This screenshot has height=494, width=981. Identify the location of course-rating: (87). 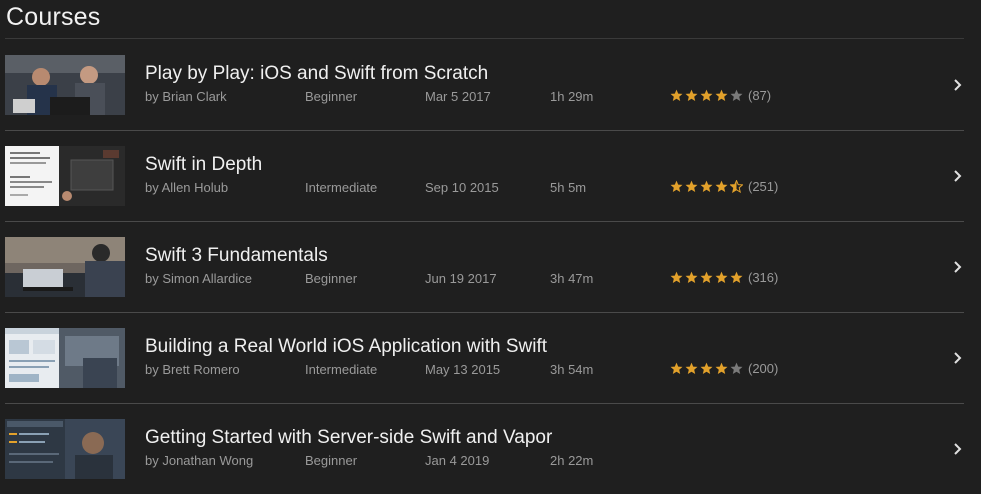
(720, 95).